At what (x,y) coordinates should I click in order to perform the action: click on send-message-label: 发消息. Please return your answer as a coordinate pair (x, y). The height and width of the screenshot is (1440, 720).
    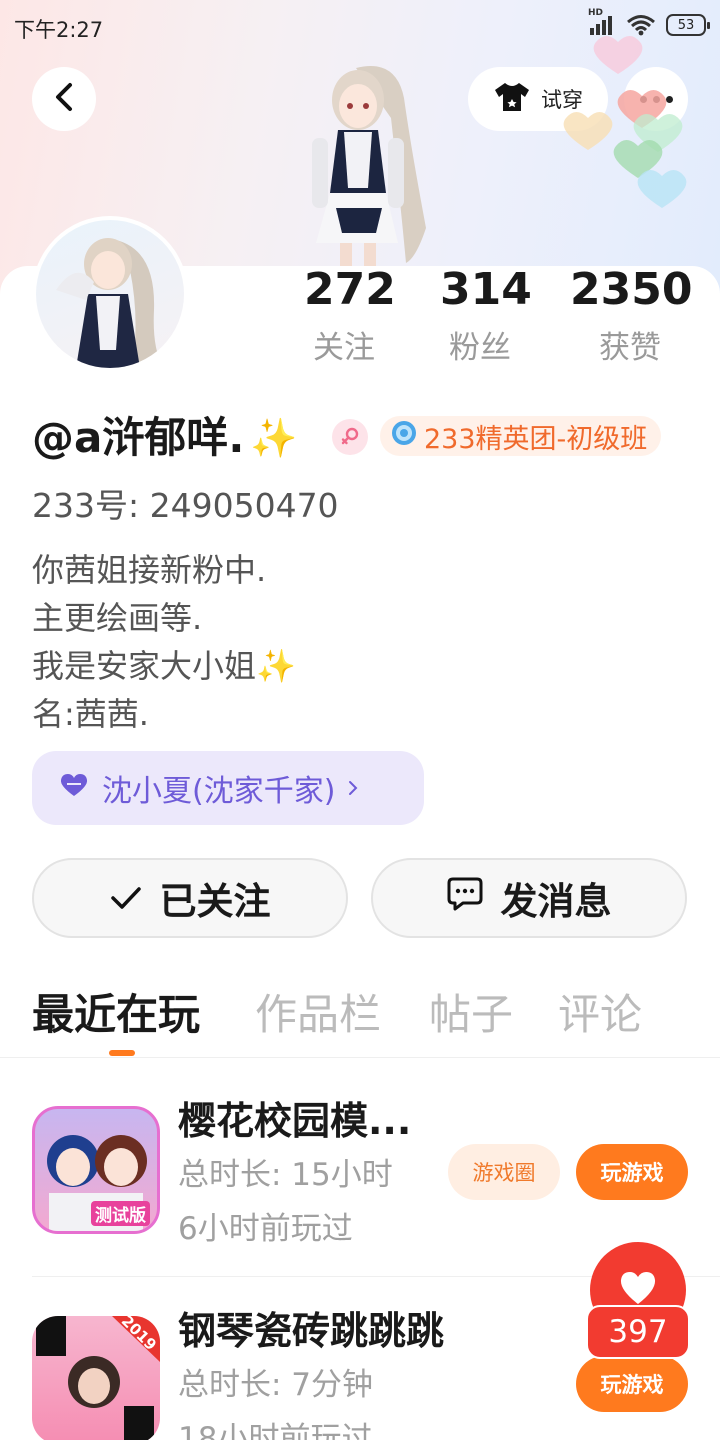
    Looking at the image, I should click on (556, 901).